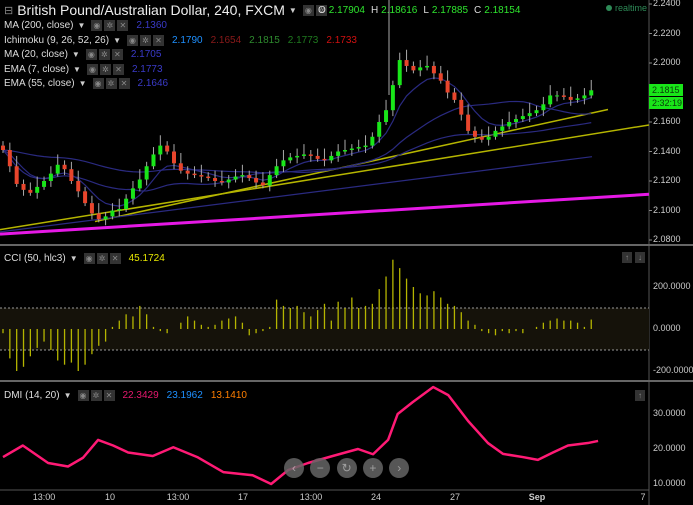 Image resolution: width=693 pixels, height=505 pixels. What do you see at coordinates (667, 239) in the screenshot?
I see `price-axis-label: 2.0800` at bounding box center [667, 239].